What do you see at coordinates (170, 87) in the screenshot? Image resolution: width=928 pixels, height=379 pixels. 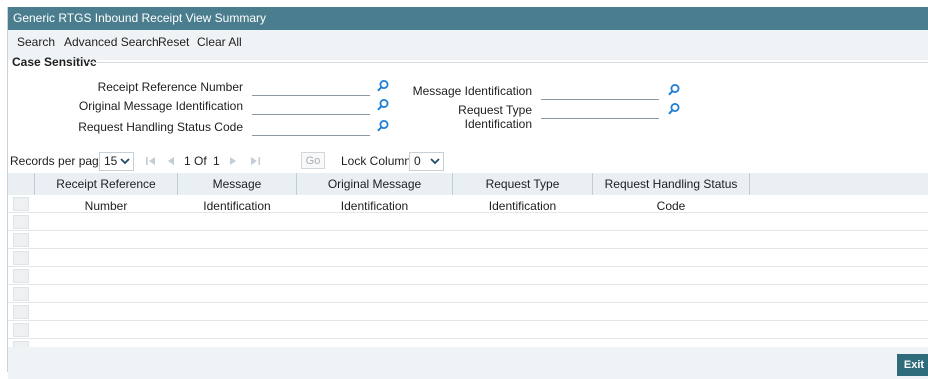 I see `receipt-reference-number-label: Receipt Reference Number` at bounding box center [170, 87].